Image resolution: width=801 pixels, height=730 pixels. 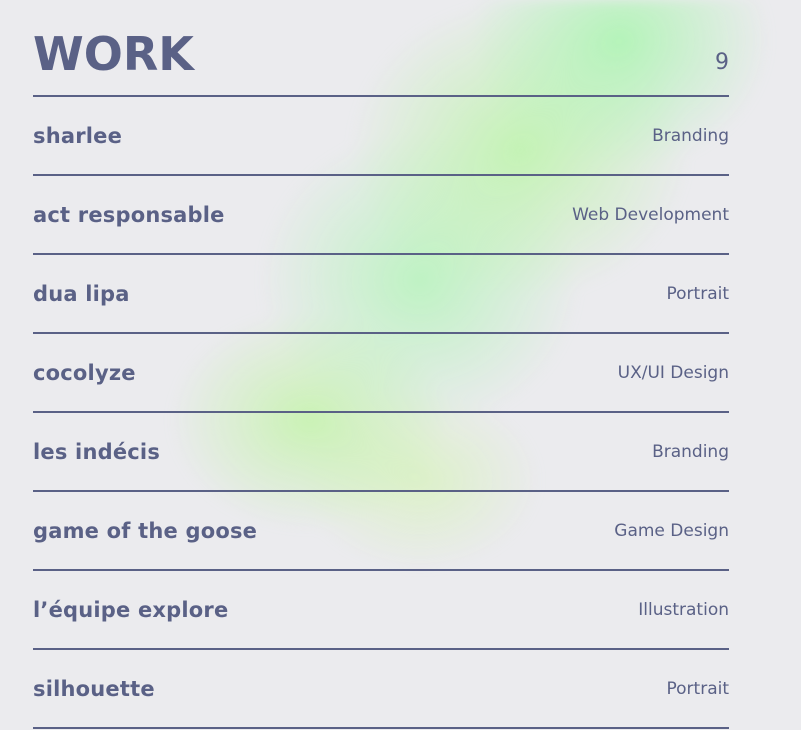 What do you see at coordinates (722, 62) in the screenshot?
I see `work-count: 9` at bounding box center [722, 62].